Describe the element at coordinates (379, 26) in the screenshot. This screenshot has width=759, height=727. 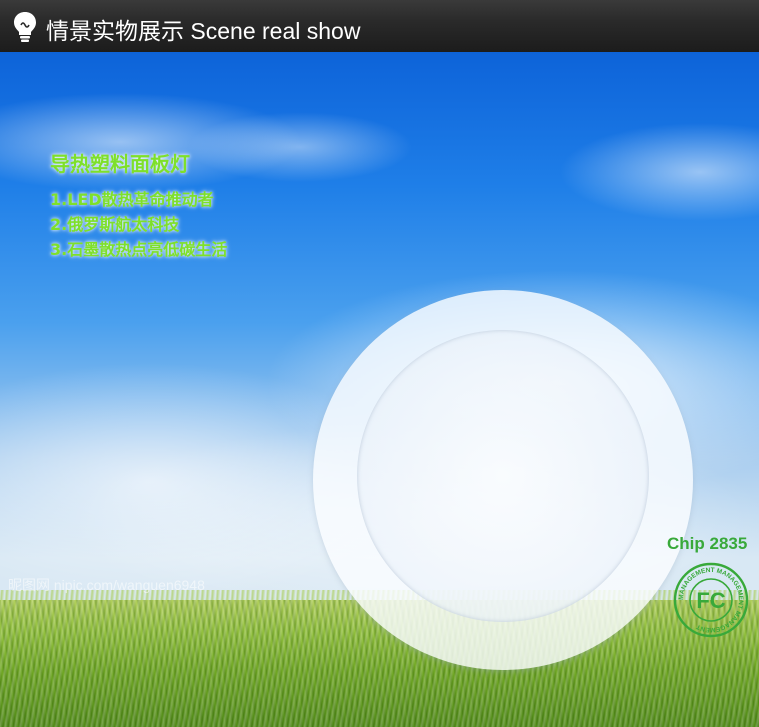
I see `section-header: 情景实物展示 Scene real show` at that location.